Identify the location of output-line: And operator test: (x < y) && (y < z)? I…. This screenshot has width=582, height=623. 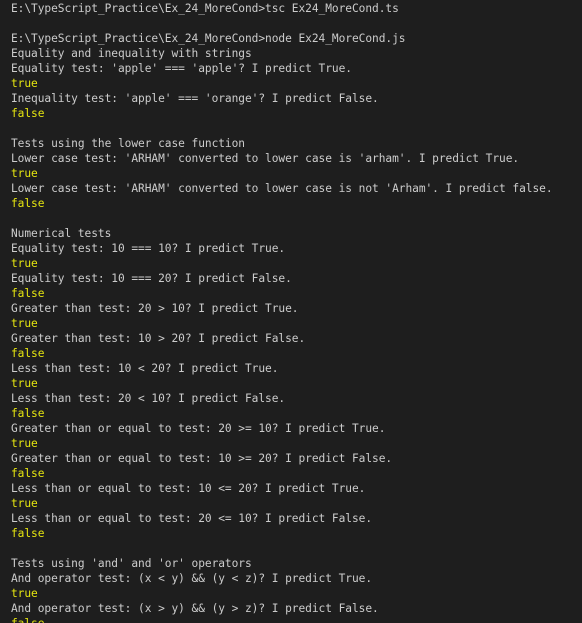
(192, 578).